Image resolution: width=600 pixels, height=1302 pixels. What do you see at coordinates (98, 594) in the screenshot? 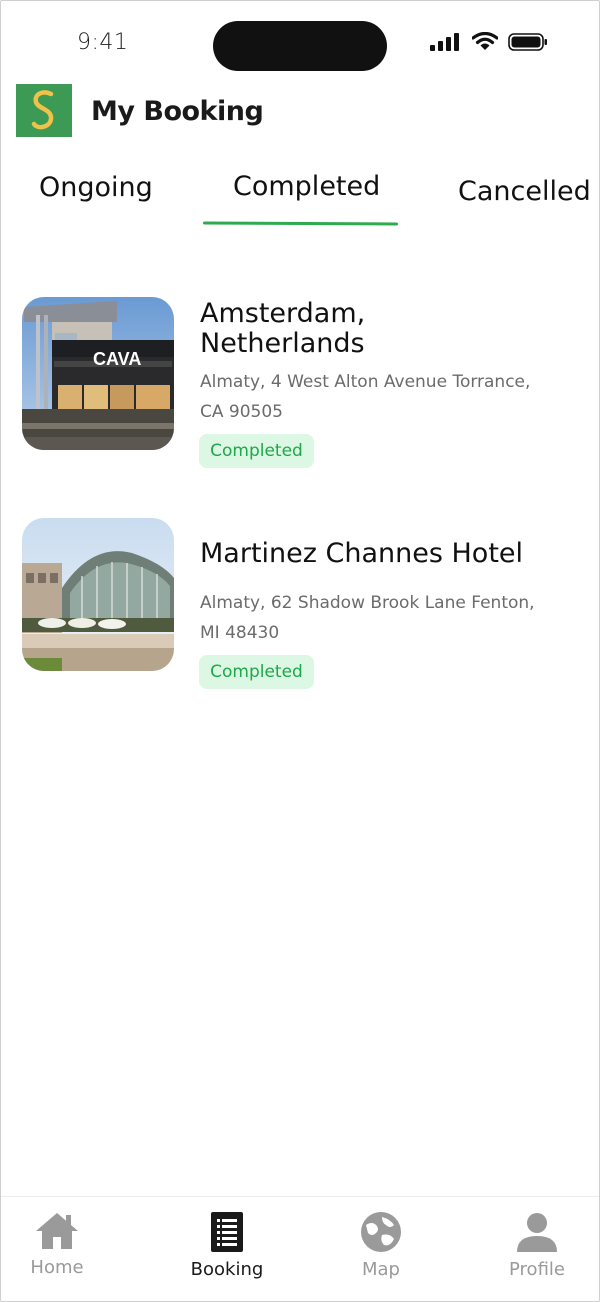
I see `booking-image` at bounding box center [98, 594].